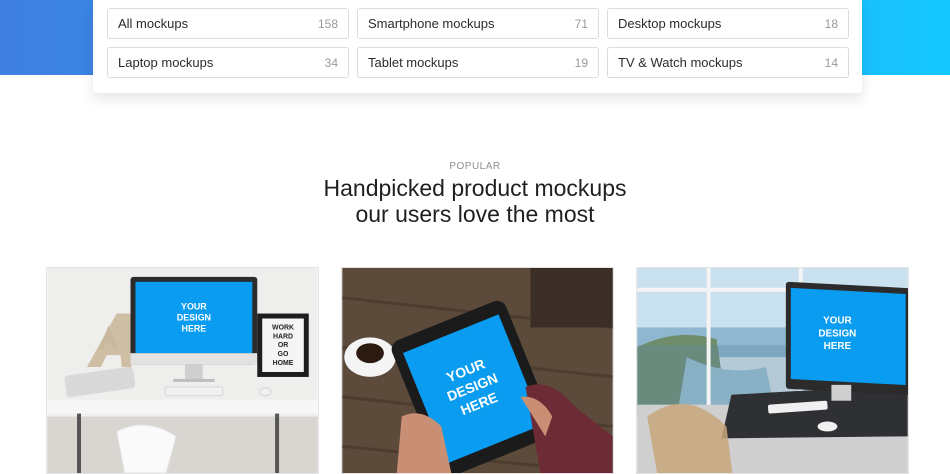 The height and width of the screenshot is (474, 950). Describe the element at coordinates (831, 23) in the screenshot. I see `category-count: 18` at that location.